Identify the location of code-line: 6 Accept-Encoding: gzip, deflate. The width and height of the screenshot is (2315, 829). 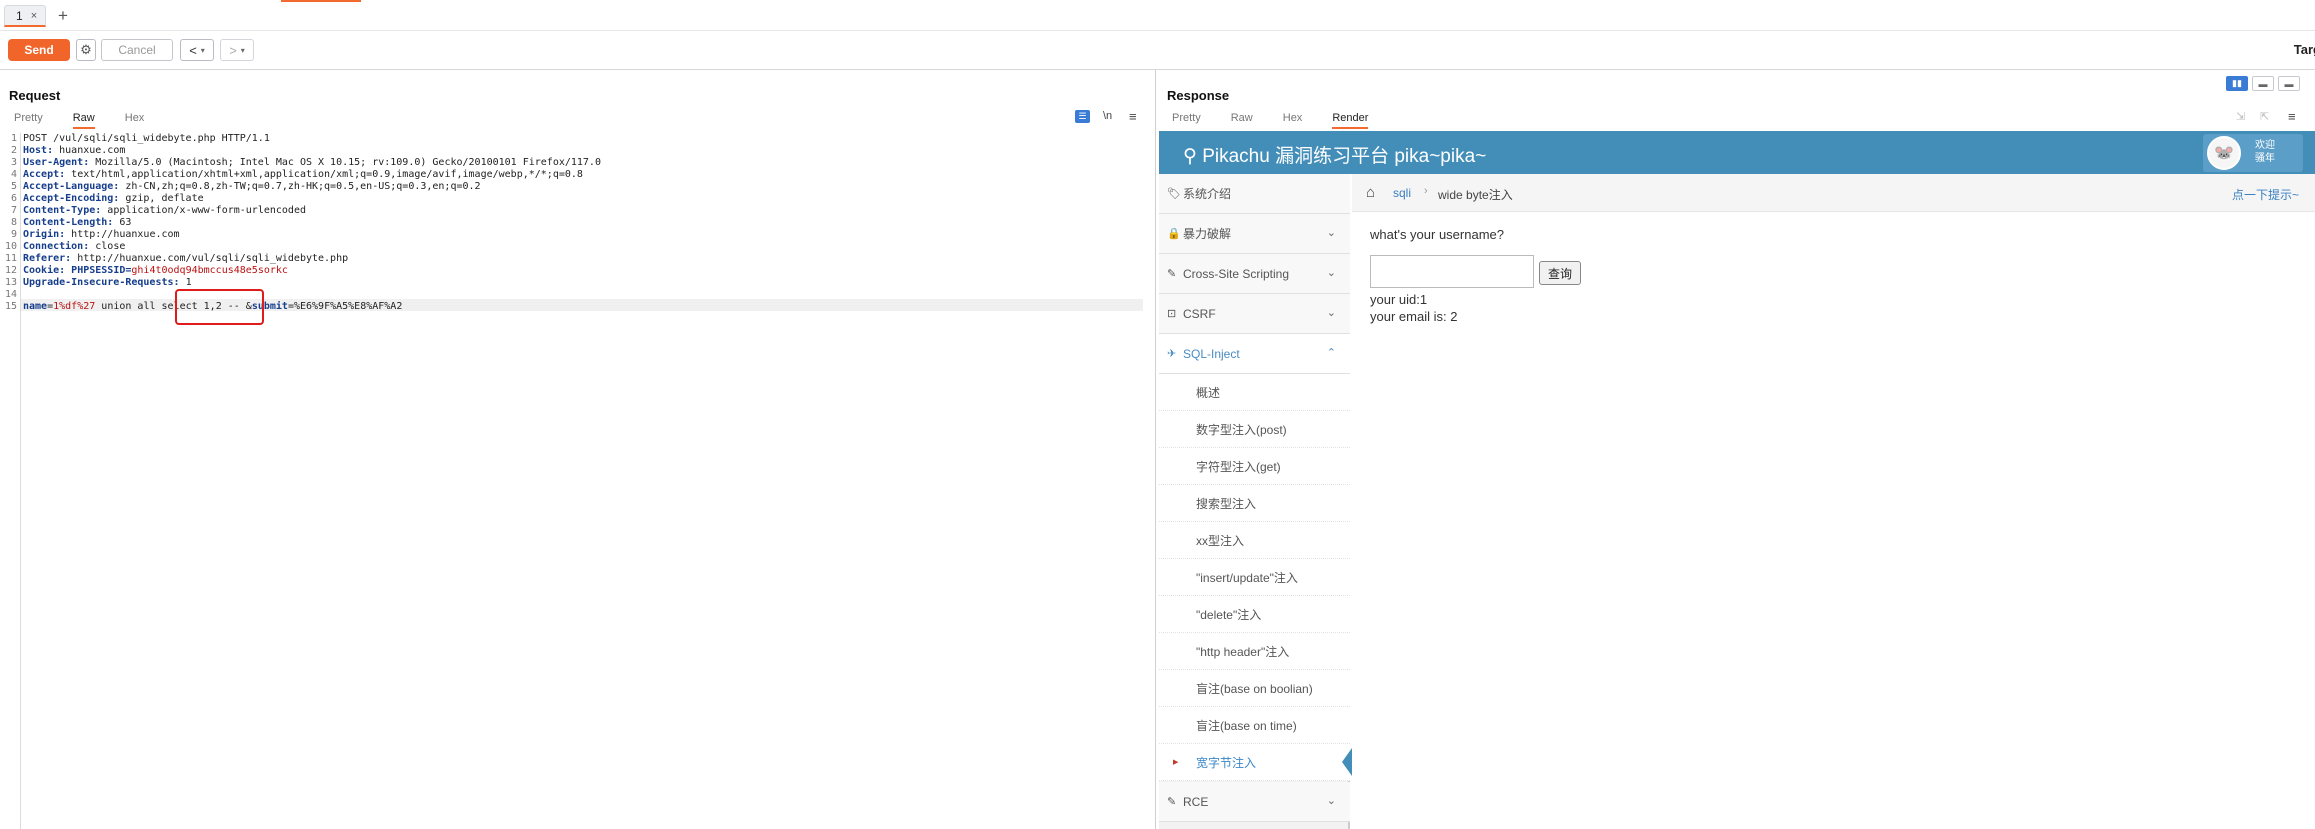
(107, 198).